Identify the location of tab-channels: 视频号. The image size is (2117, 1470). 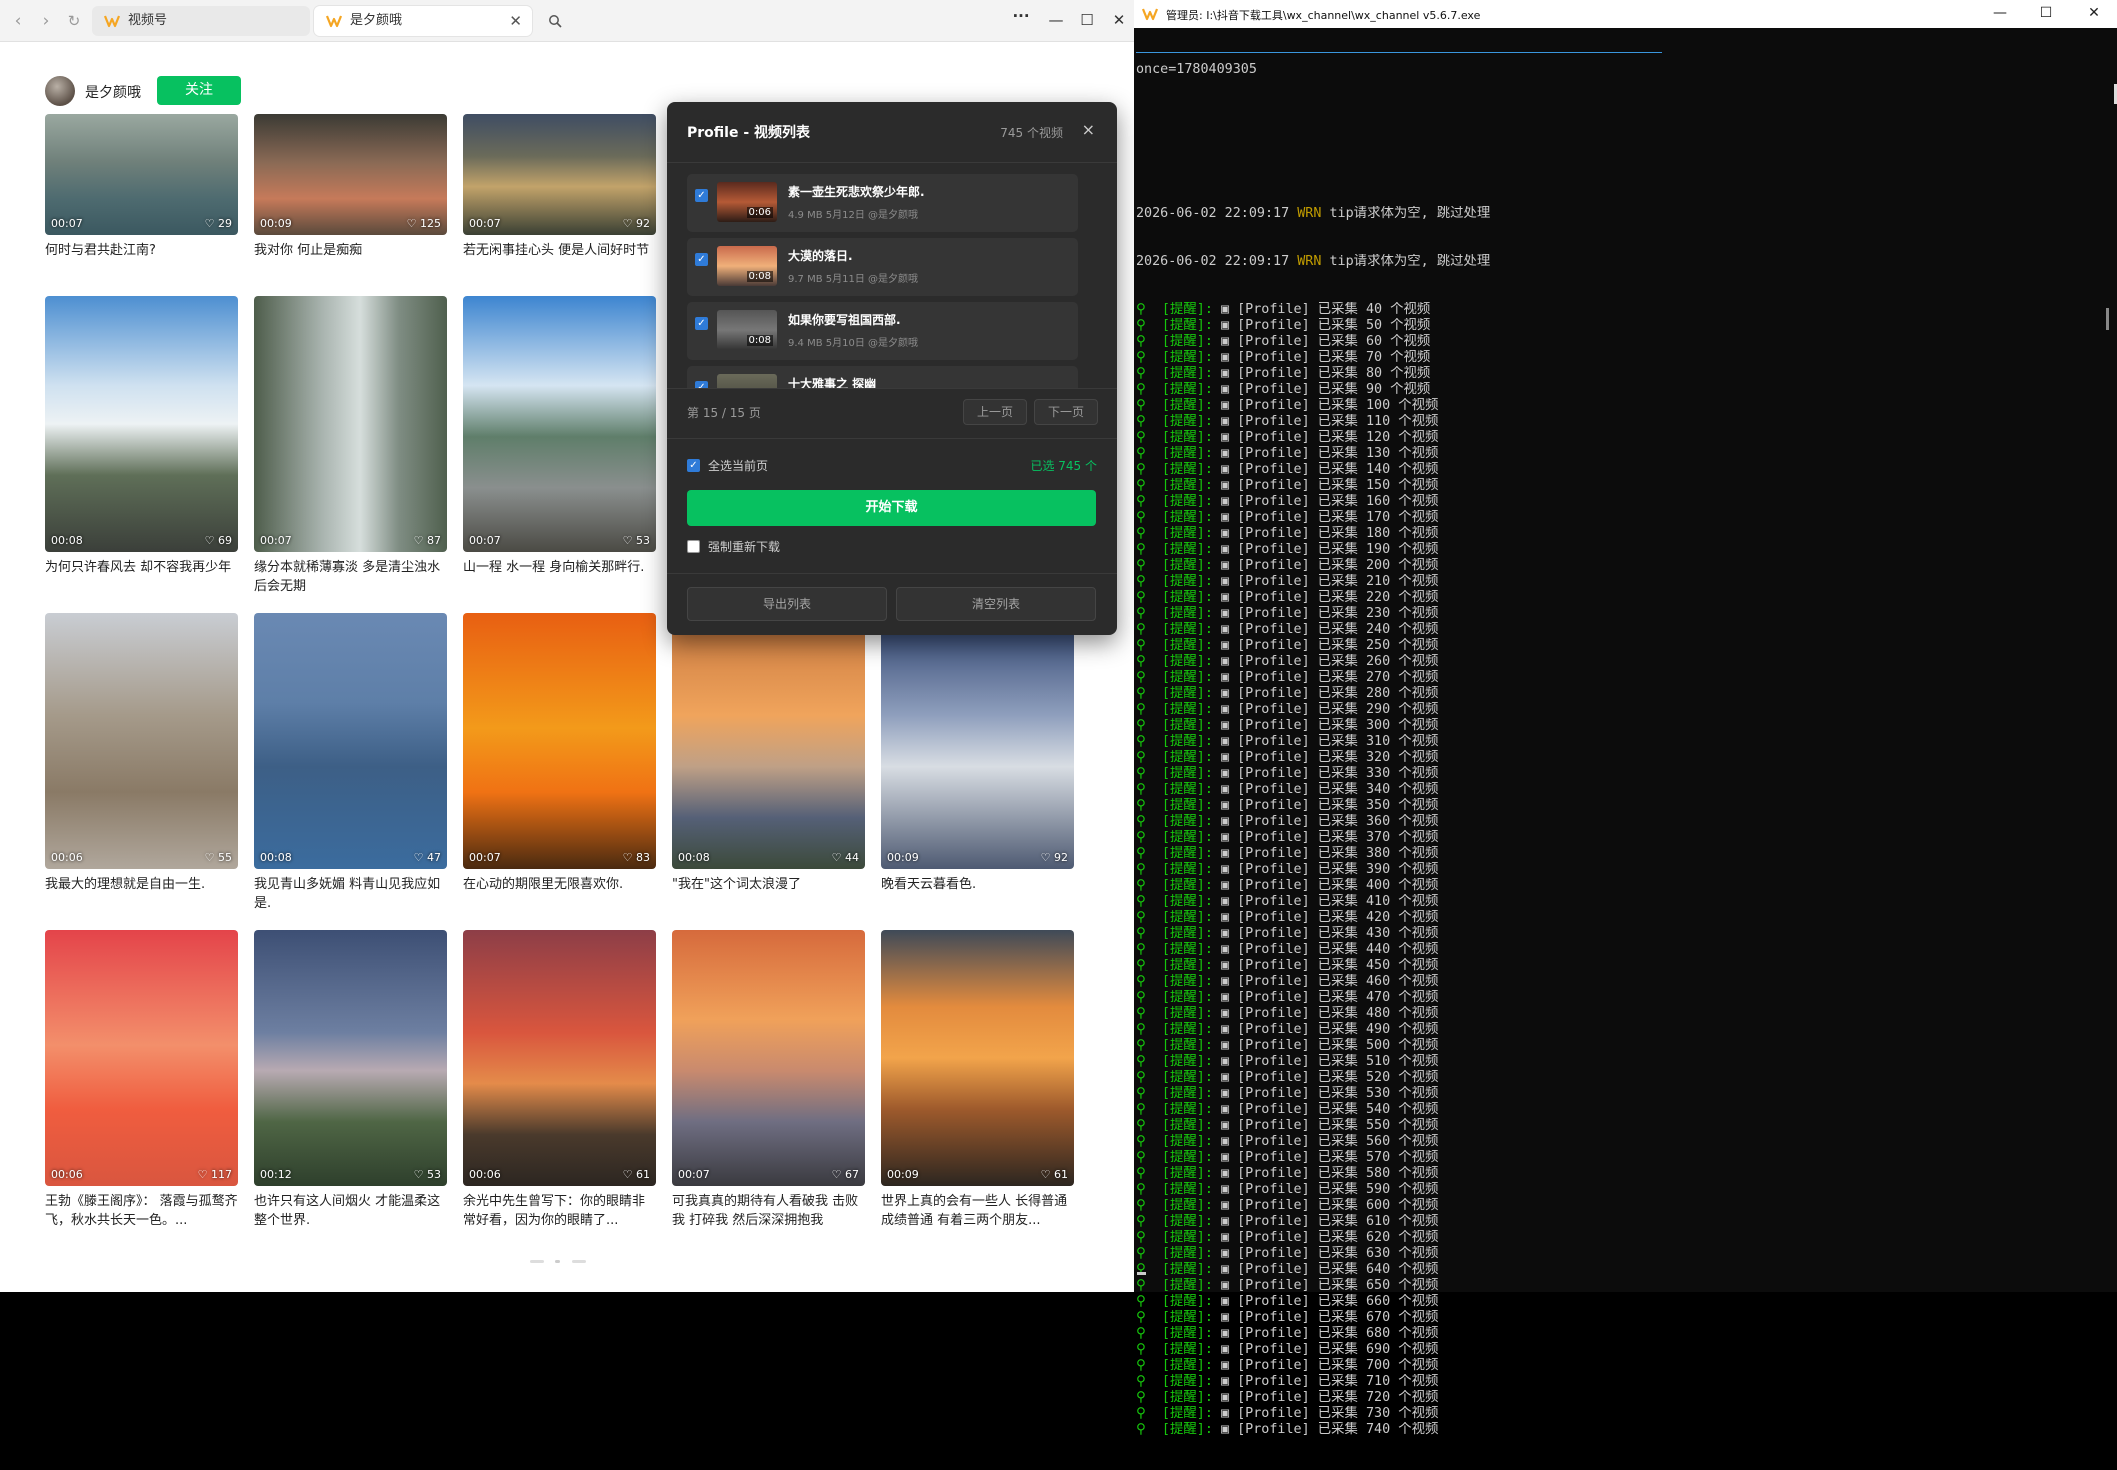
(201, 21).